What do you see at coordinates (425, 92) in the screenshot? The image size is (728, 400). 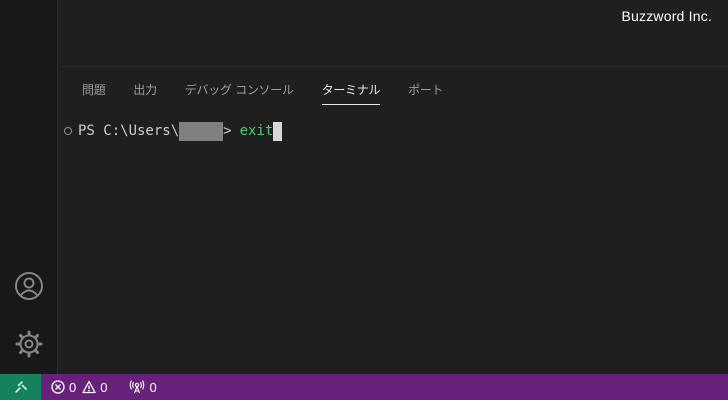 I see `tab-ports: ポート` at bounding box center [425, 92].